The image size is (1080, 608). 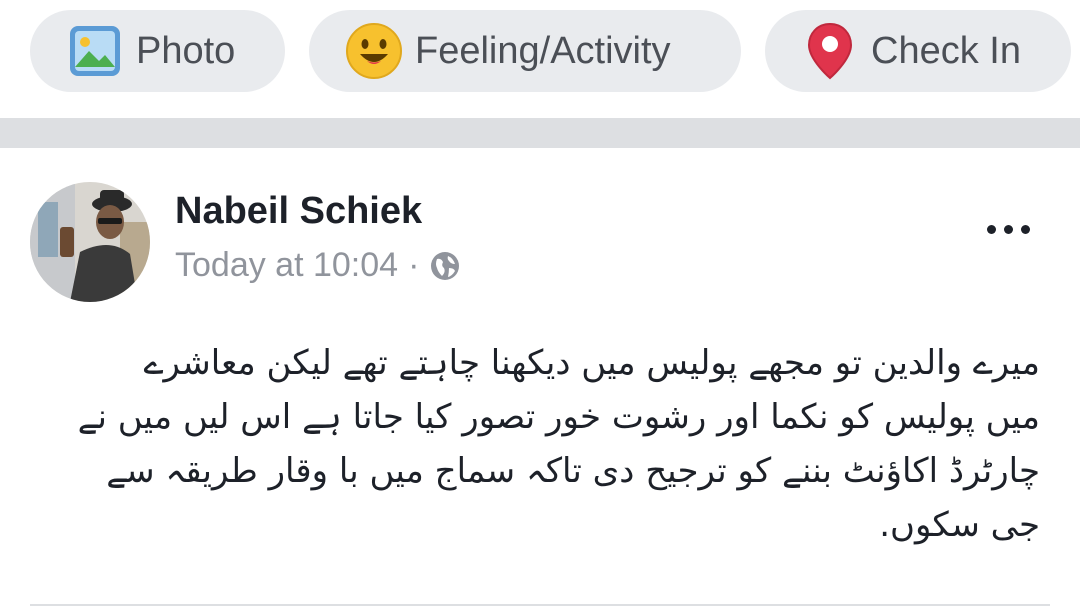 What do you see at coordinates (95, 51) in the screenshot?
I see `photo-icon` at bounding box center [95, 51].